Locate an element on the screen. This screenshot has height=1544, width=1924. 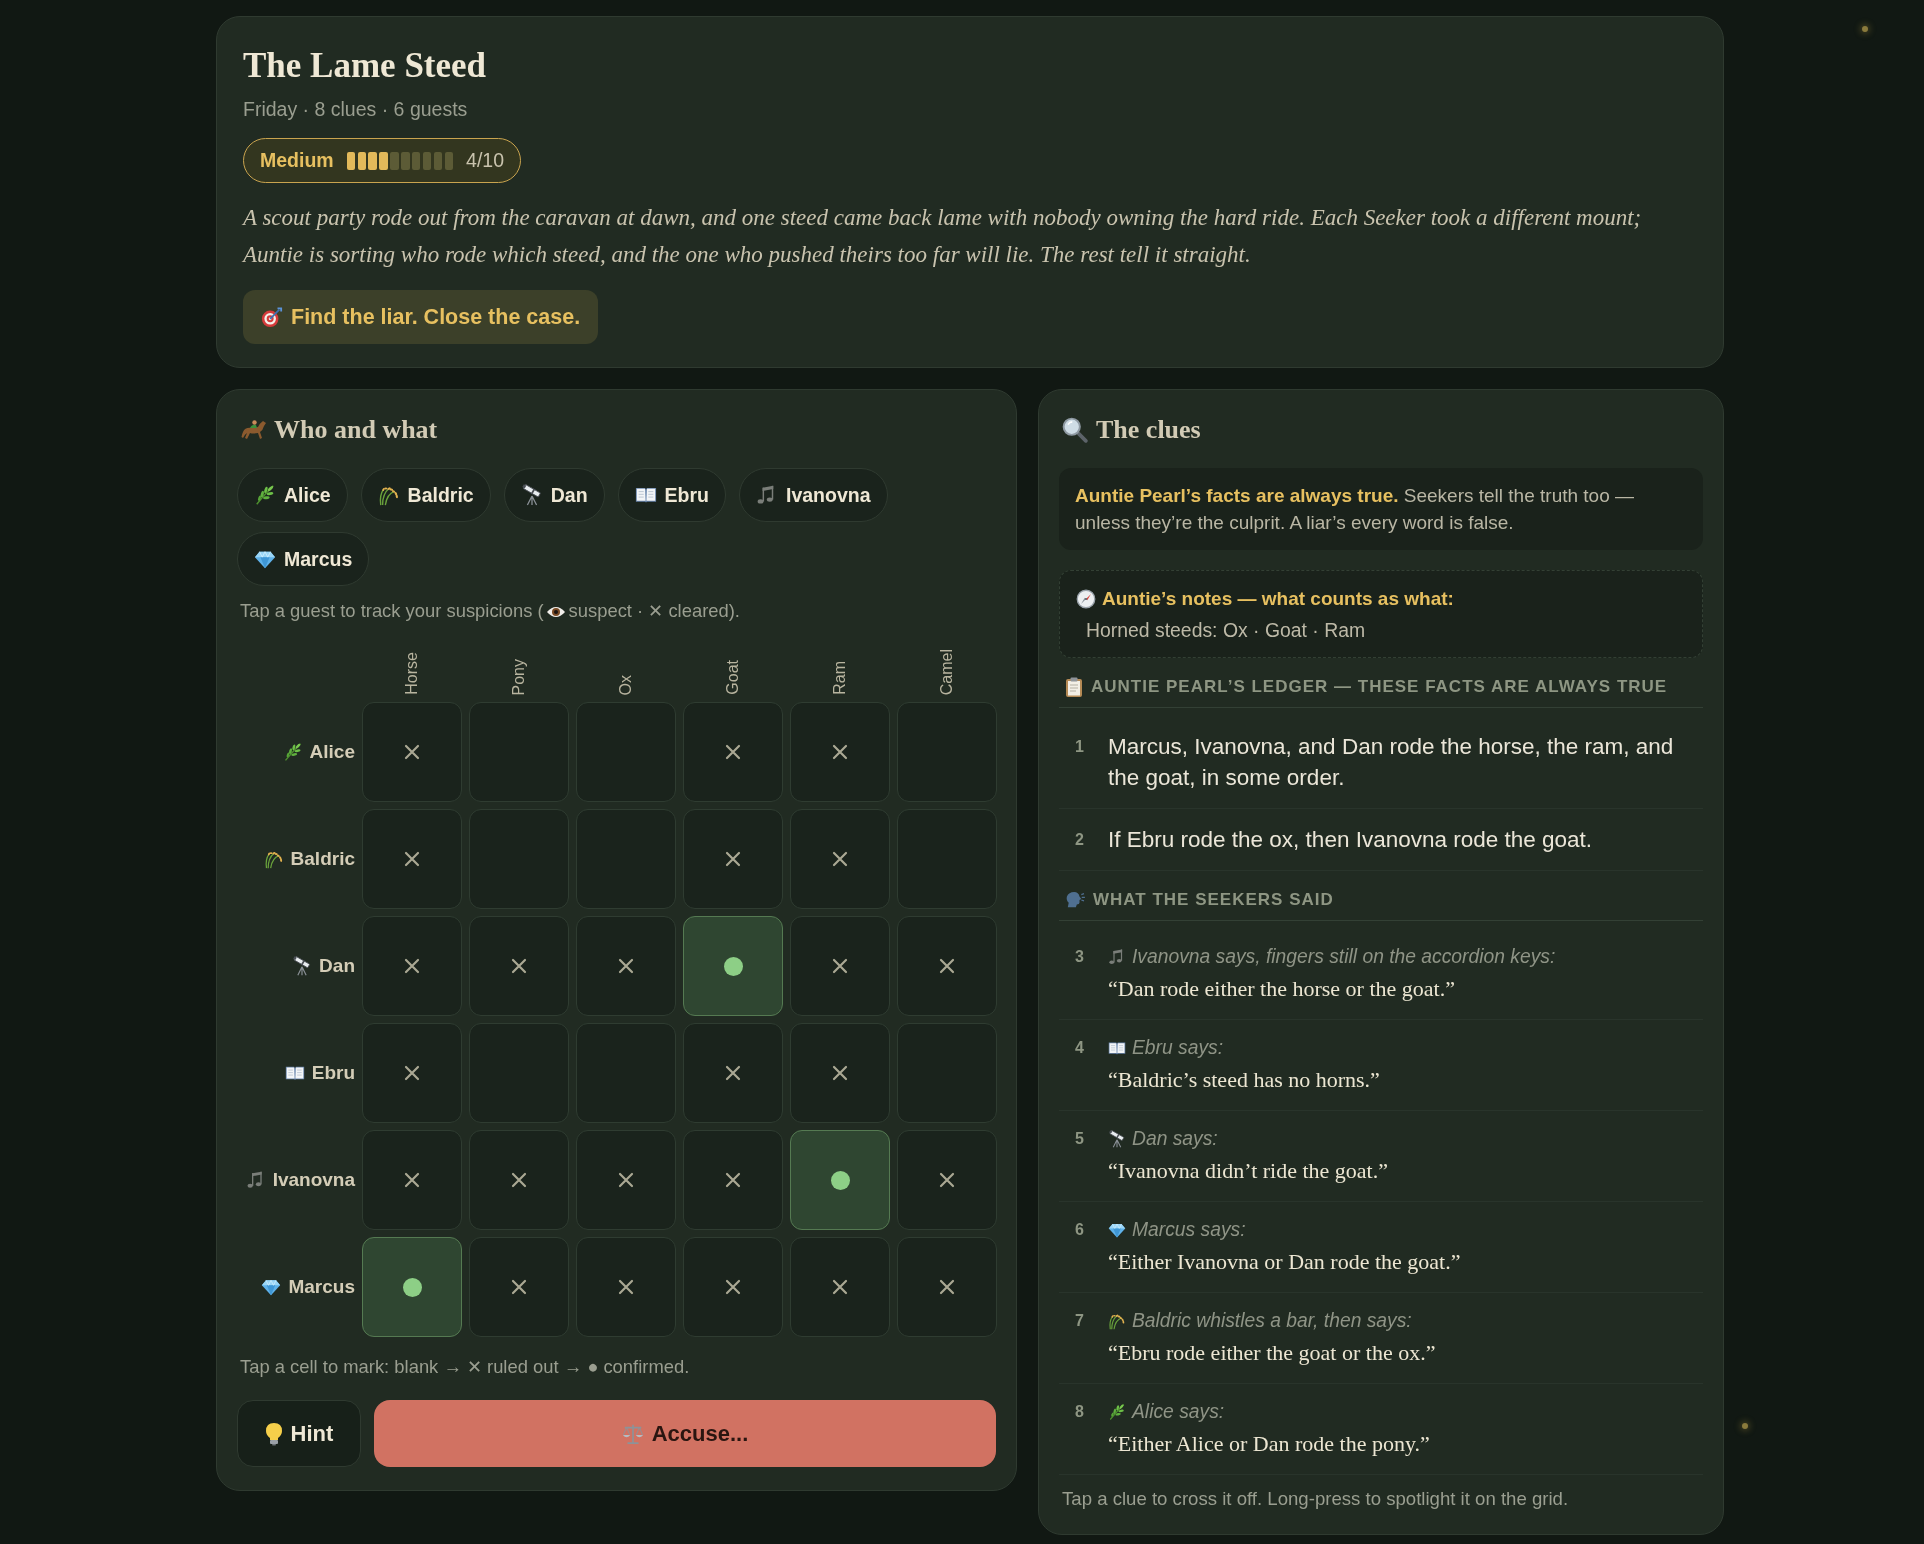
footer-hint: Tap a clue to cross it off. Long-press to spotlight it on the grid. is located at coordinates (1315, 1499).